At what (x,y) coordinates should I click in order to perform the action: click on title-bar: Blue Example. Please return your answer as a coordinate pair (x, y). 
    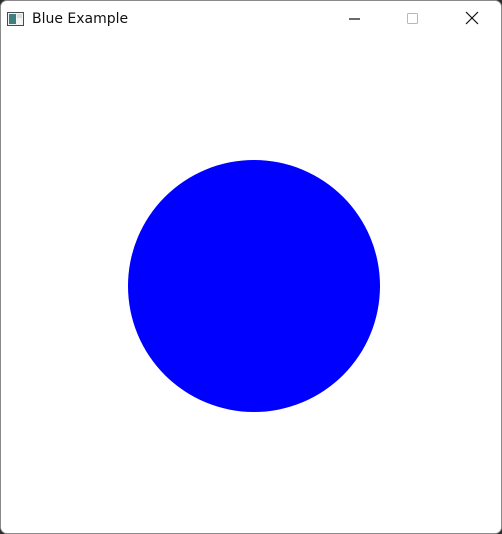
    Looking at the image, I should click on (251, 19).